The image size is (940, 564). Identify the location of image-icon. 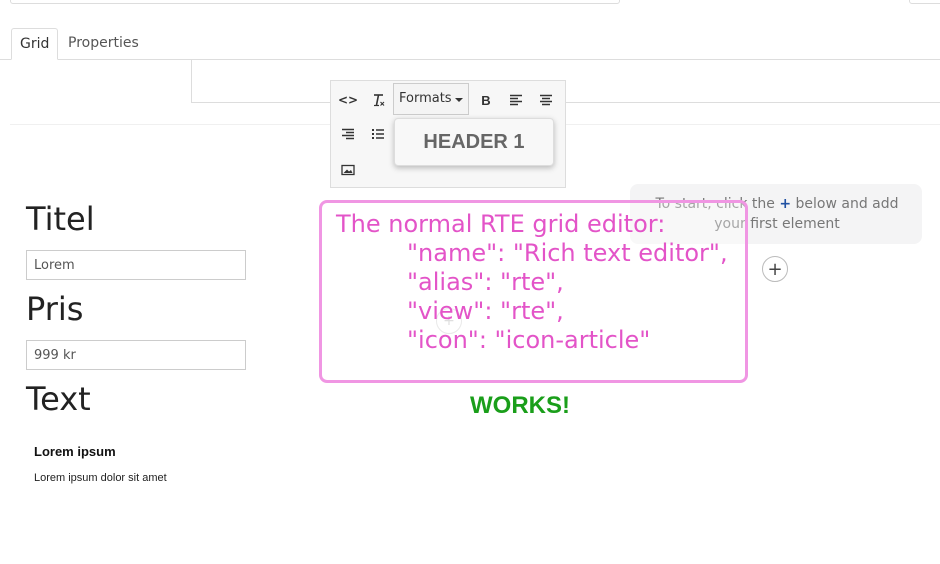
(348, 170).